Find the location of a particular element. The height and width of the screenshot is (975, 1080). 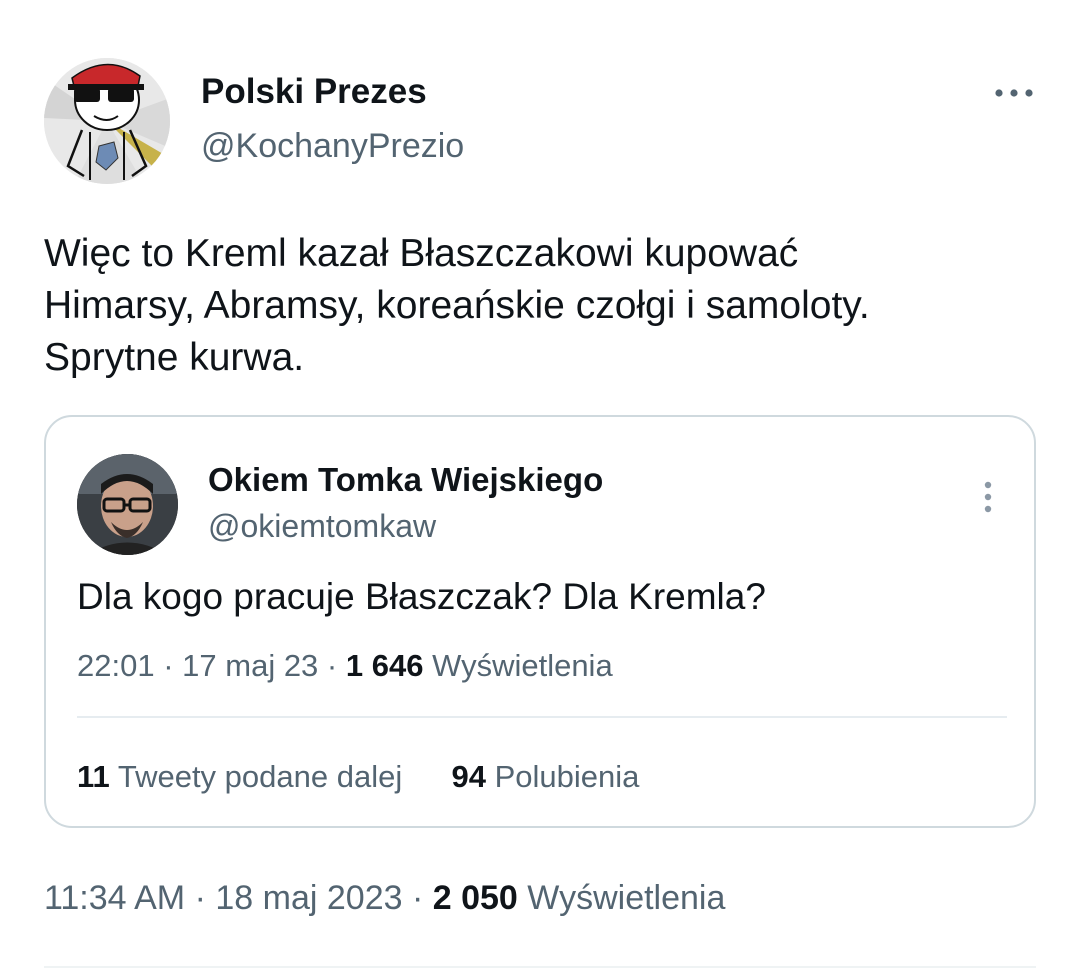

tweet-date: 18 maj 2023 is located at coordinates (308, 898).